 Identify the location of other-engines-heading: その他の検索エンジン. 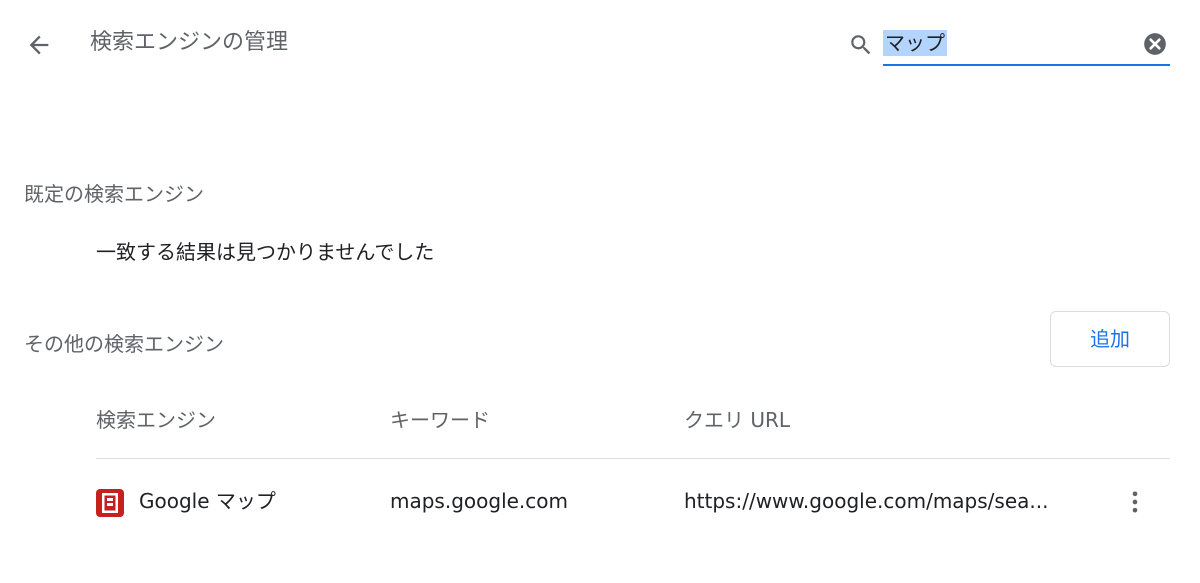
(124, 344).